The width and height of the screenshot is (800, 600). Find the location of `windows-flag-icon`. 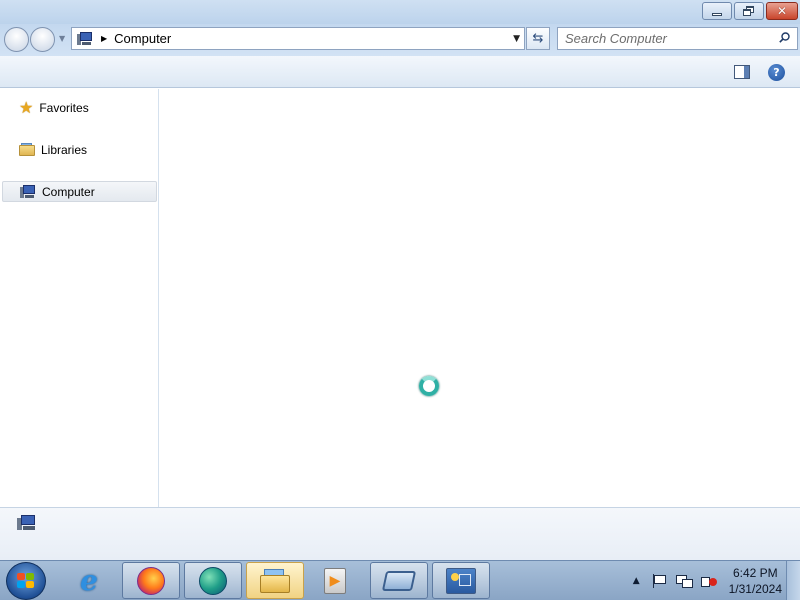

windows-flag-icon is located at coordinates (26, 581).